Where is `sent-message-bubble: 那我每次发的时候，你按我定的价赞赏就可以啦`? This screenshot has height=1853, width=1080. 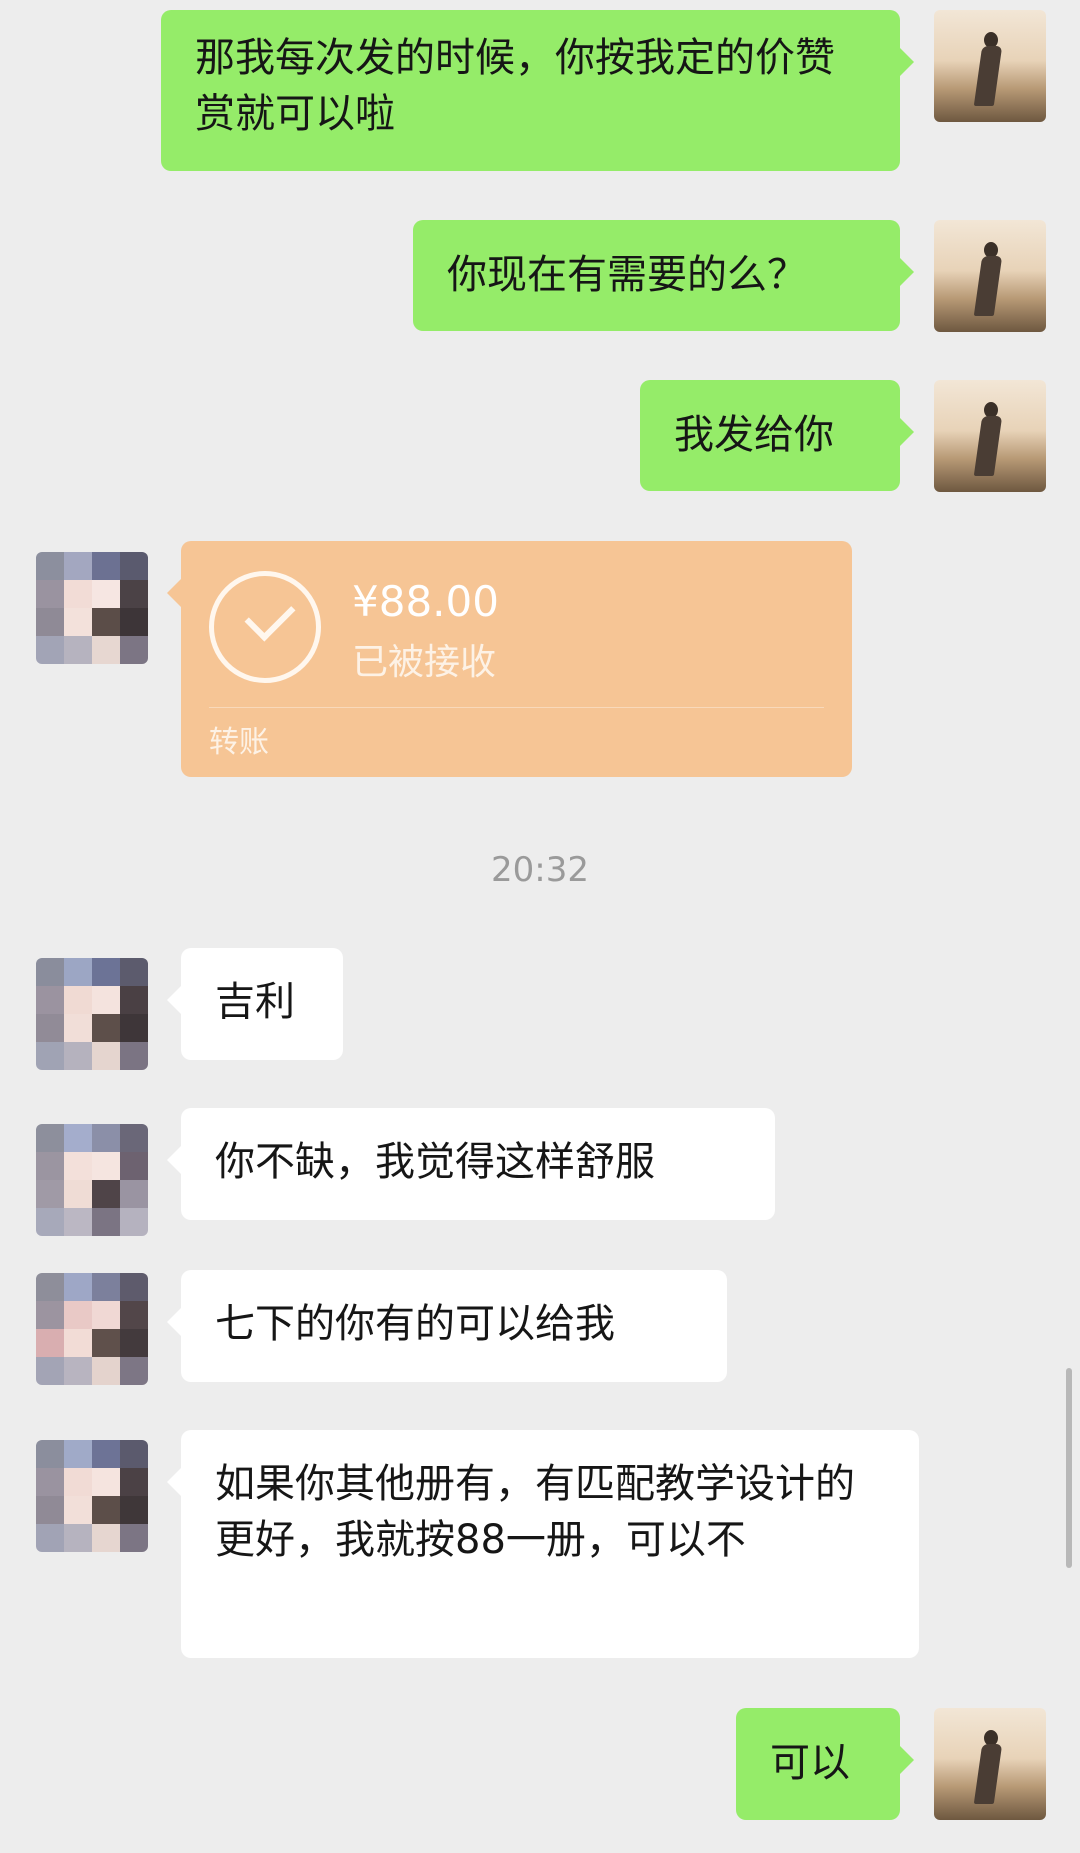
sent-message-bubble: 那我每次发的时候，你按我定的价赞赏就可以啦 is located at coordinates (537, 90).